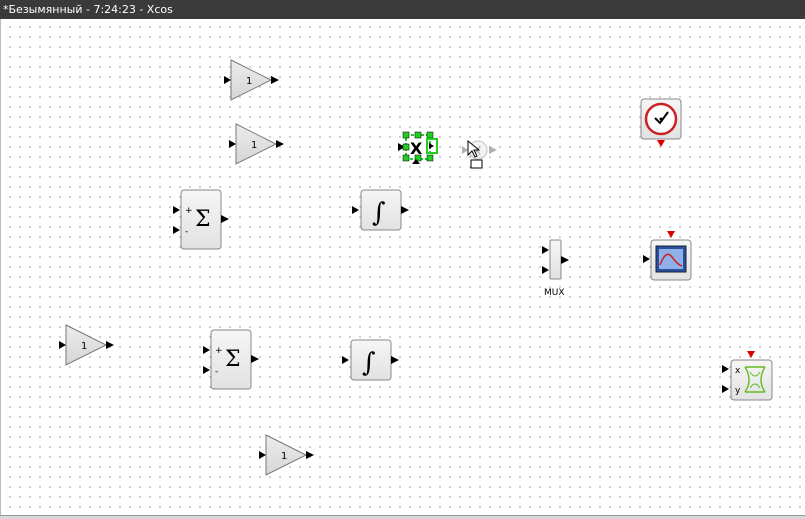 This screenshot has width=805, height=519. I want to click on input-port-y, so click(725, 389).